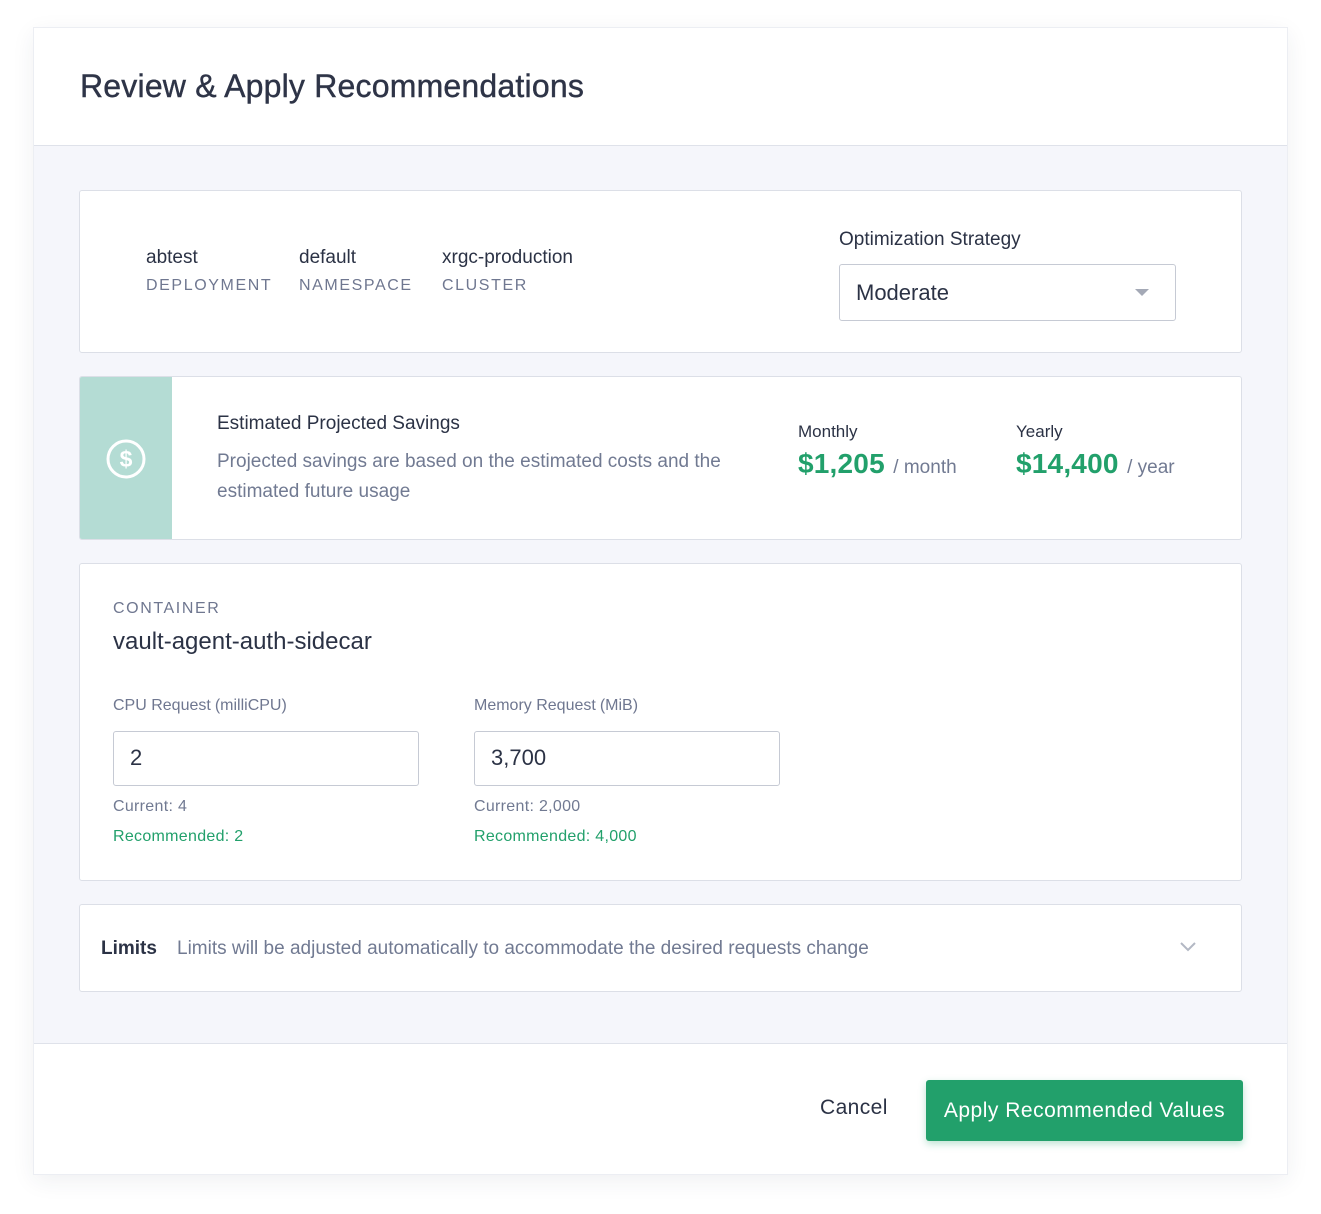  Describe the element at coordinates (178, 836) in the screenshot. I see `cpu-recommended-value: Recommended: 2` at that location.